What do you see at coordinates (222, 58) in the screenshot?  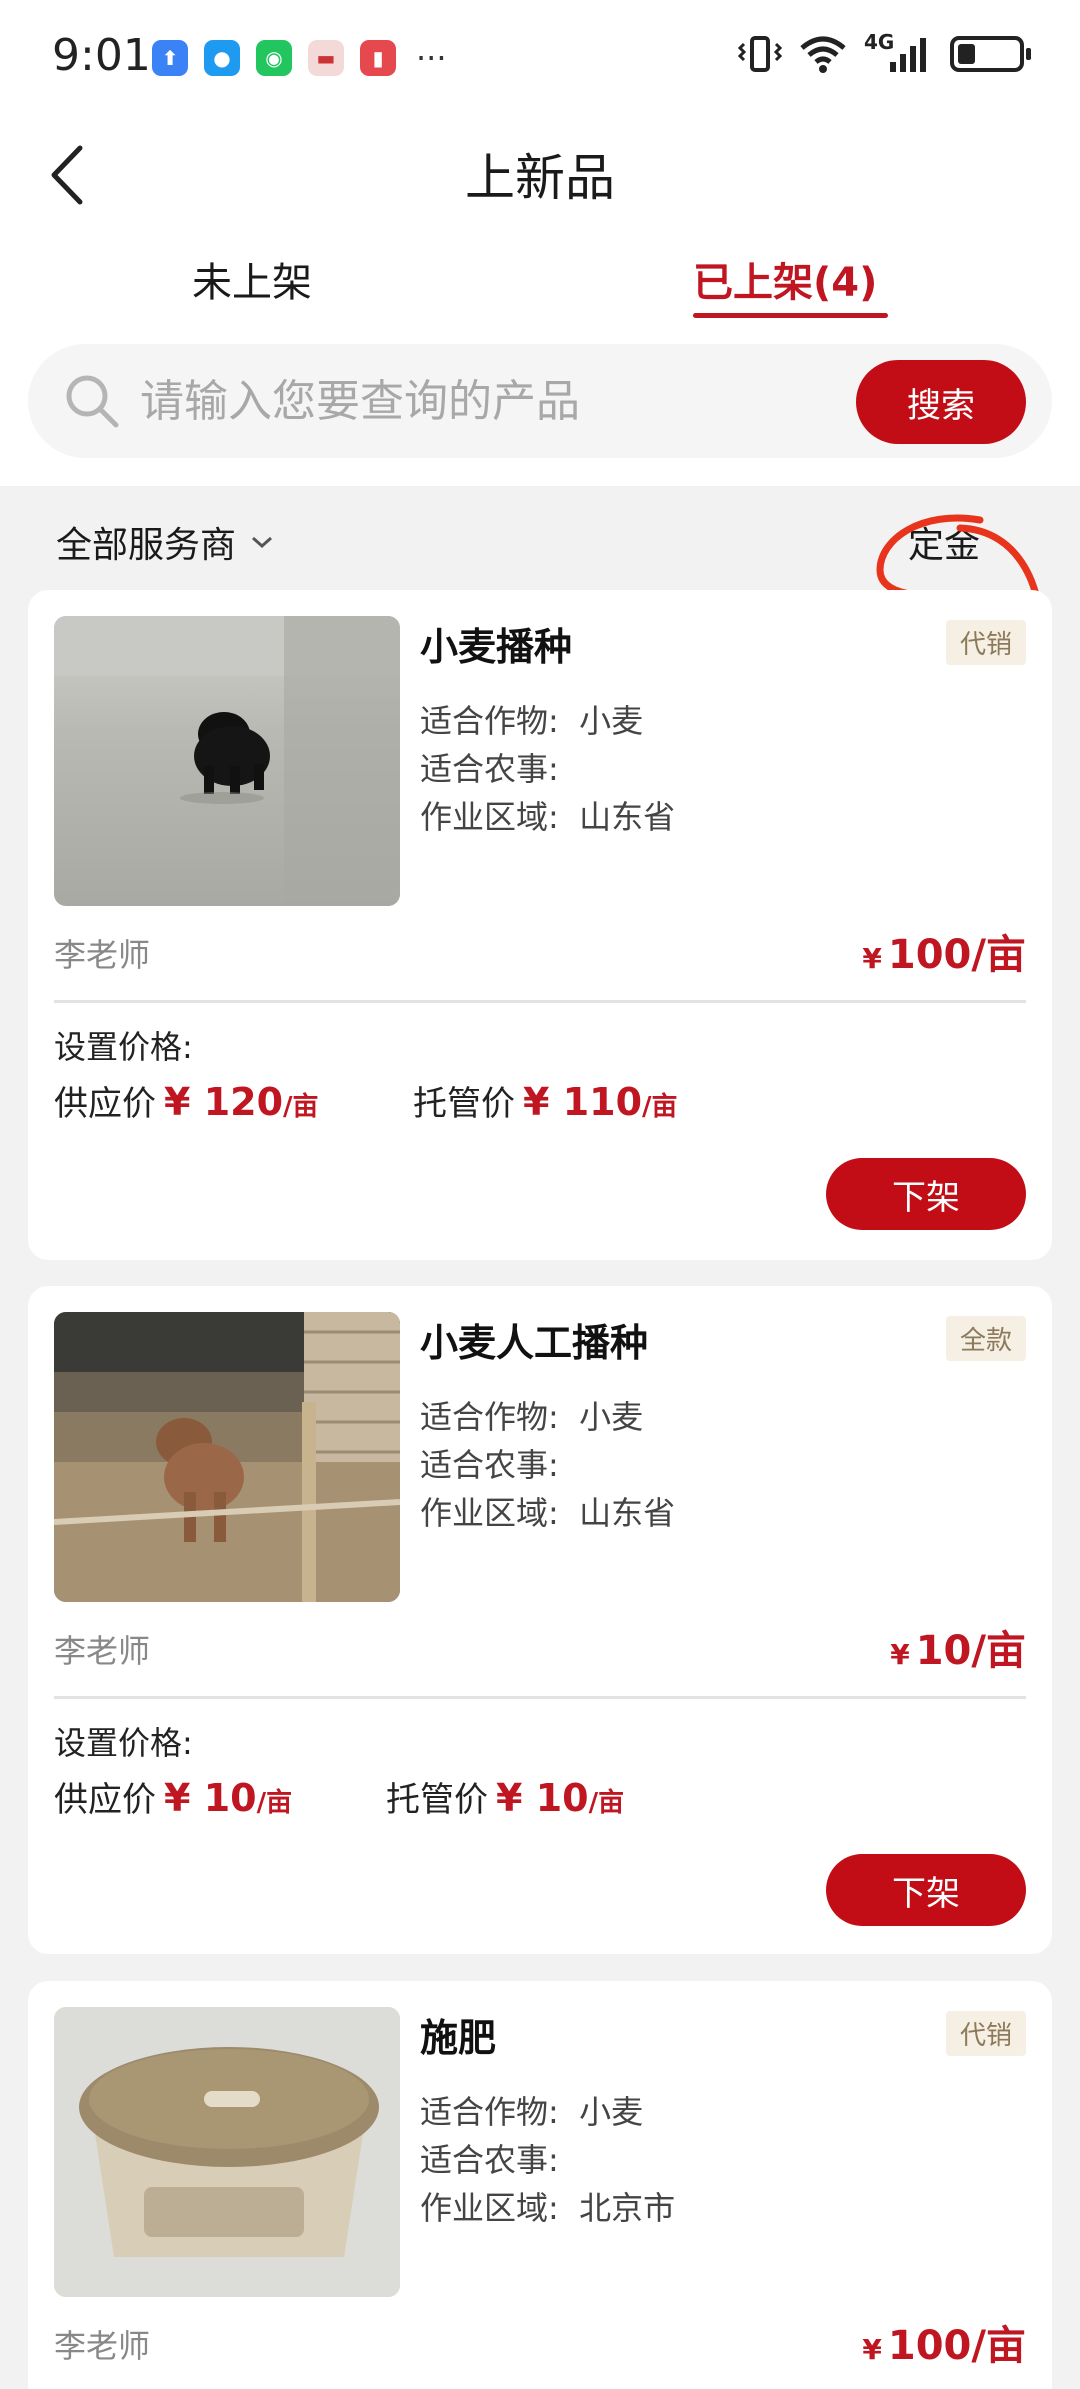 I see `chat-app-icon: ●` at bounding box center [222, 58].